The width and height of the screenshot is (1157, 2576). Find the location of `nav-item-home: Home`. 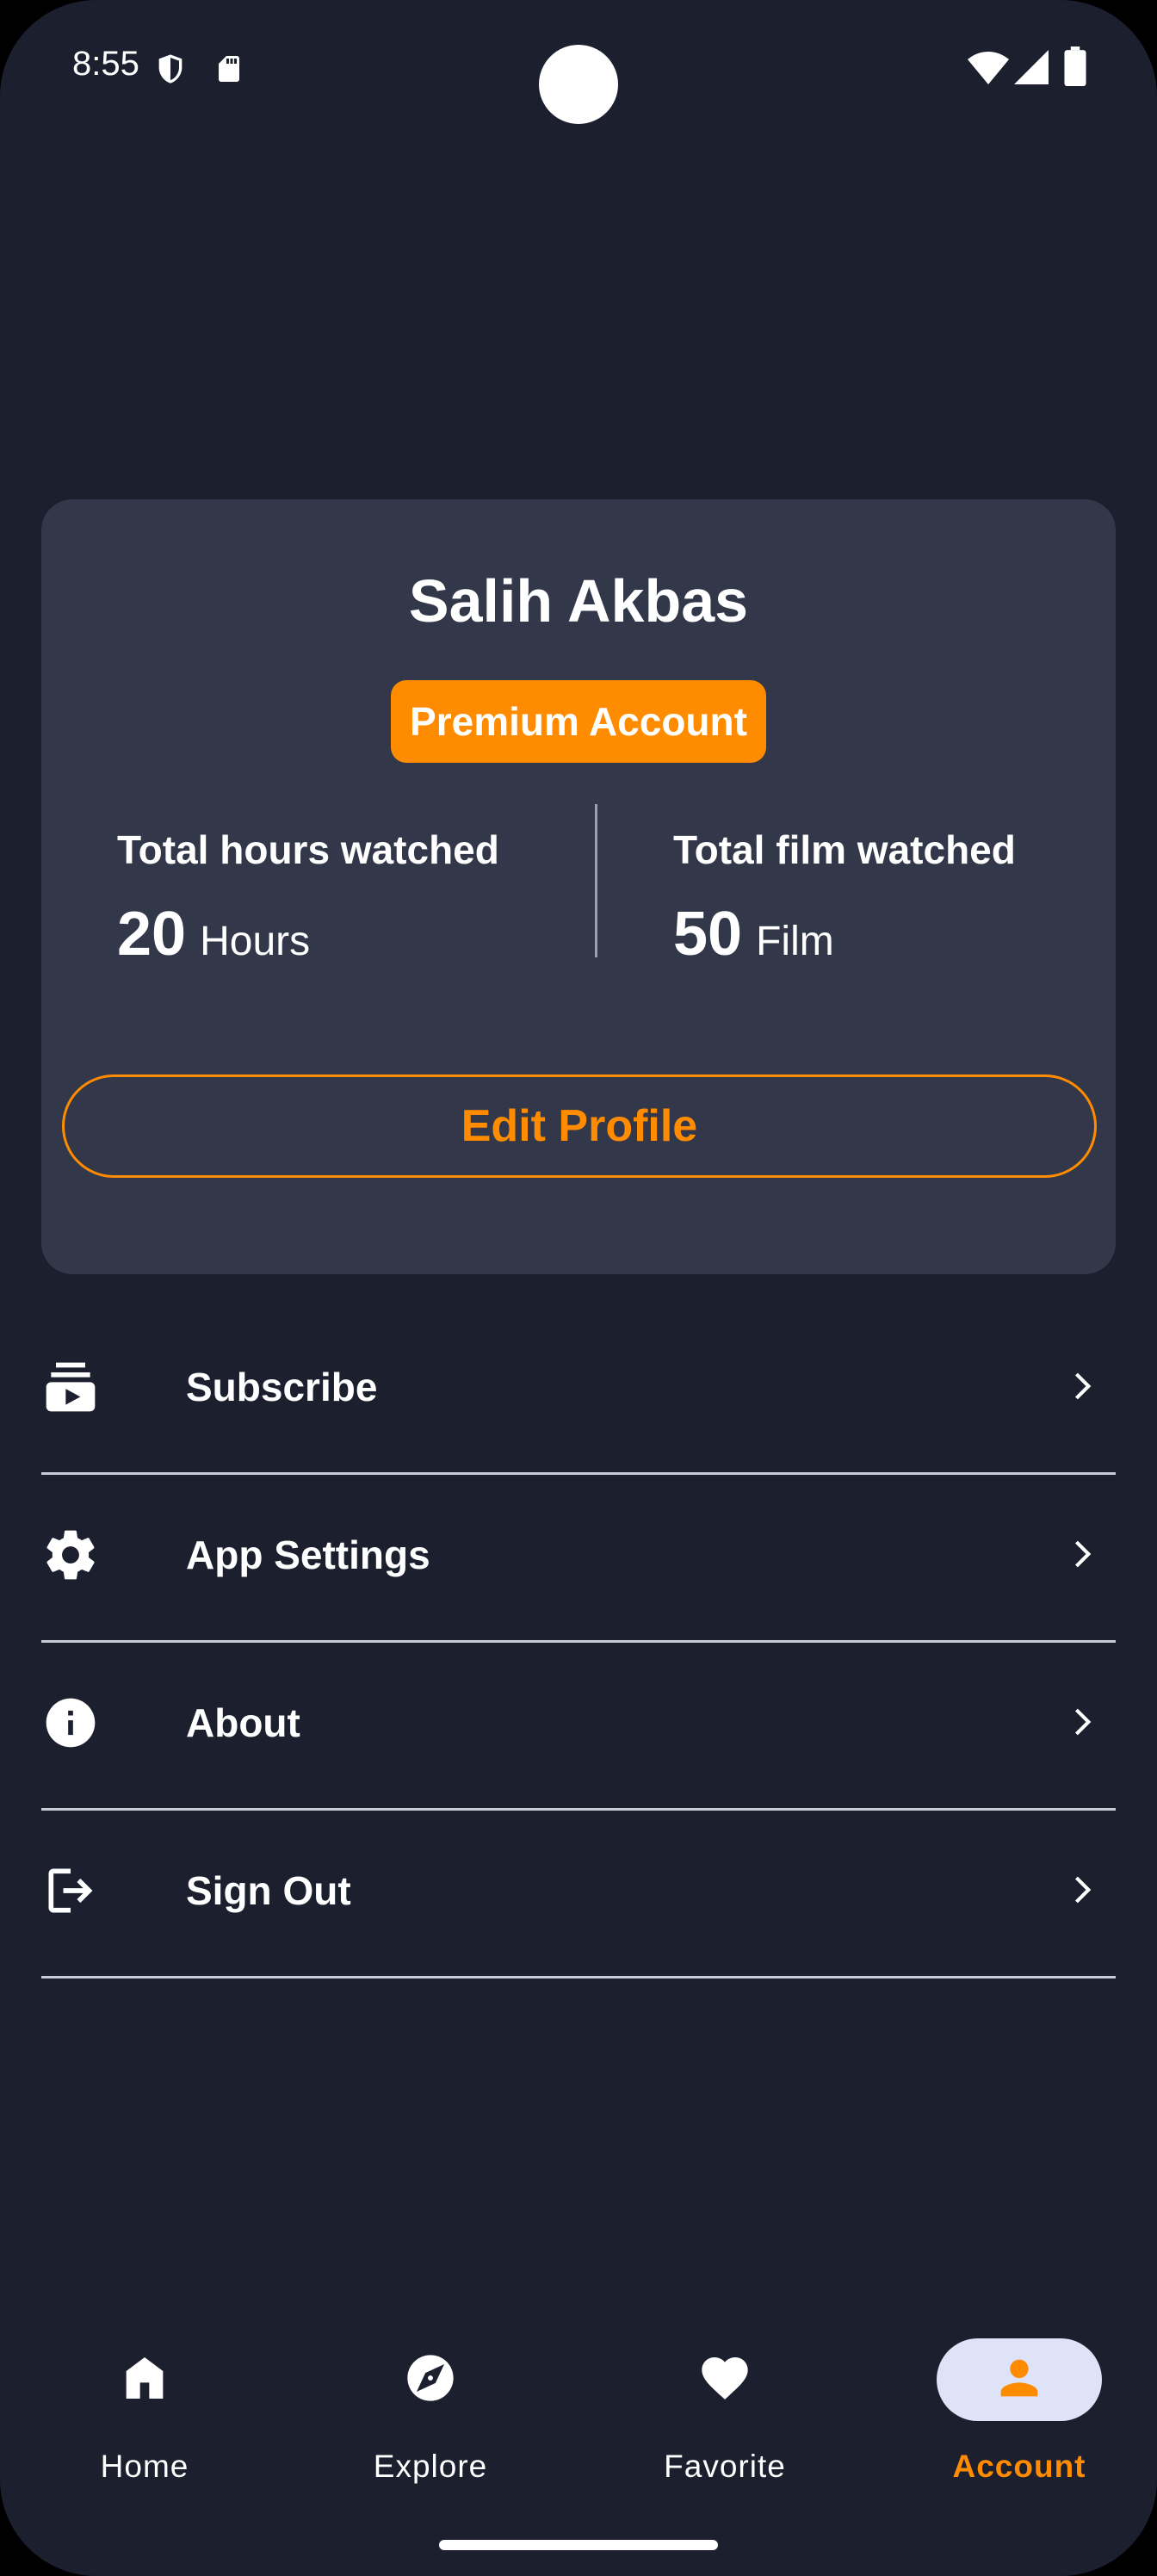

nav-item-home: Home is located at coordinates (145, 2411).